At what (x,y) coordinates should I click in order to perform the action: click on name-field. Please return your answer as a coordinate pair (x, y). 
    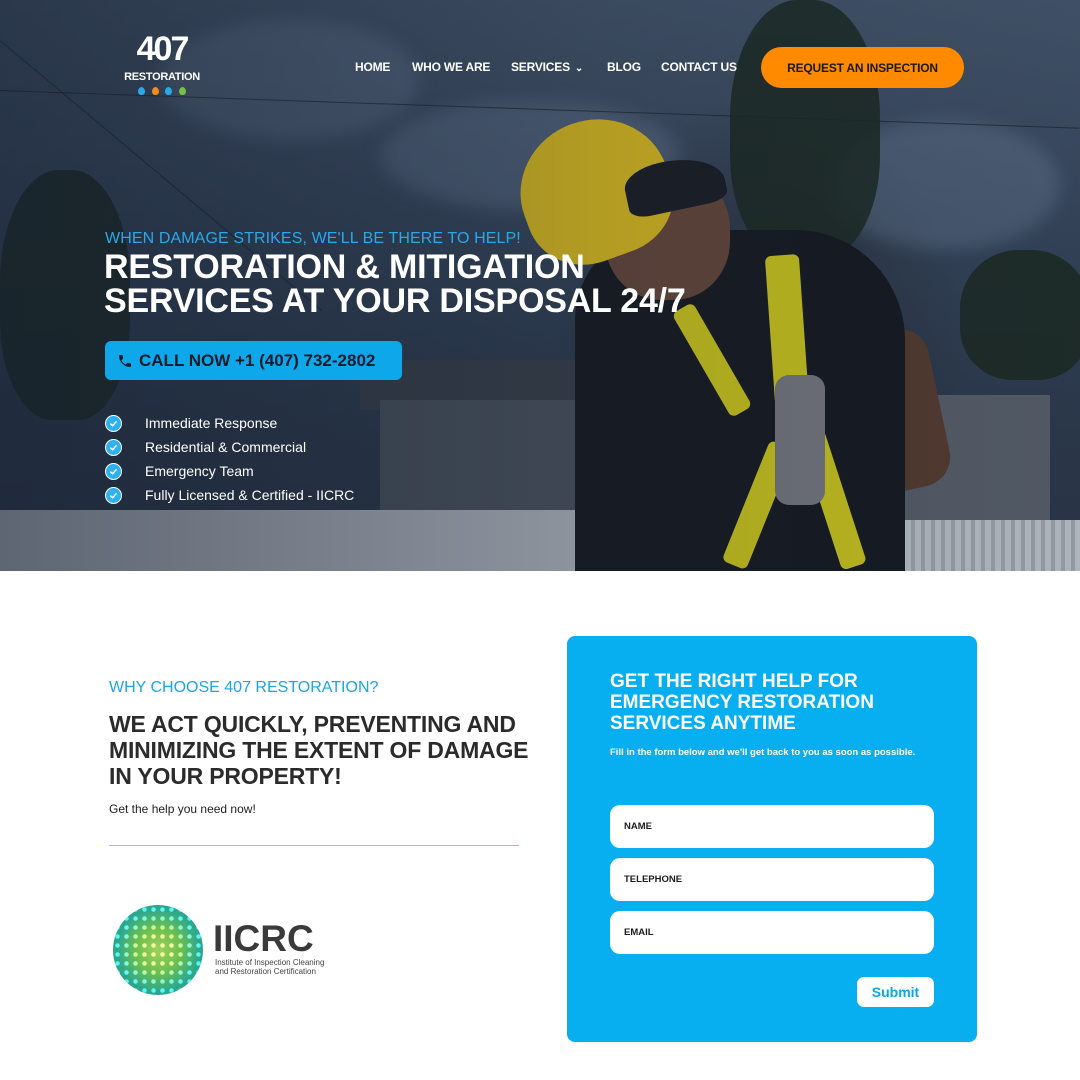
    Looking at the image, I should click on (772, 826).